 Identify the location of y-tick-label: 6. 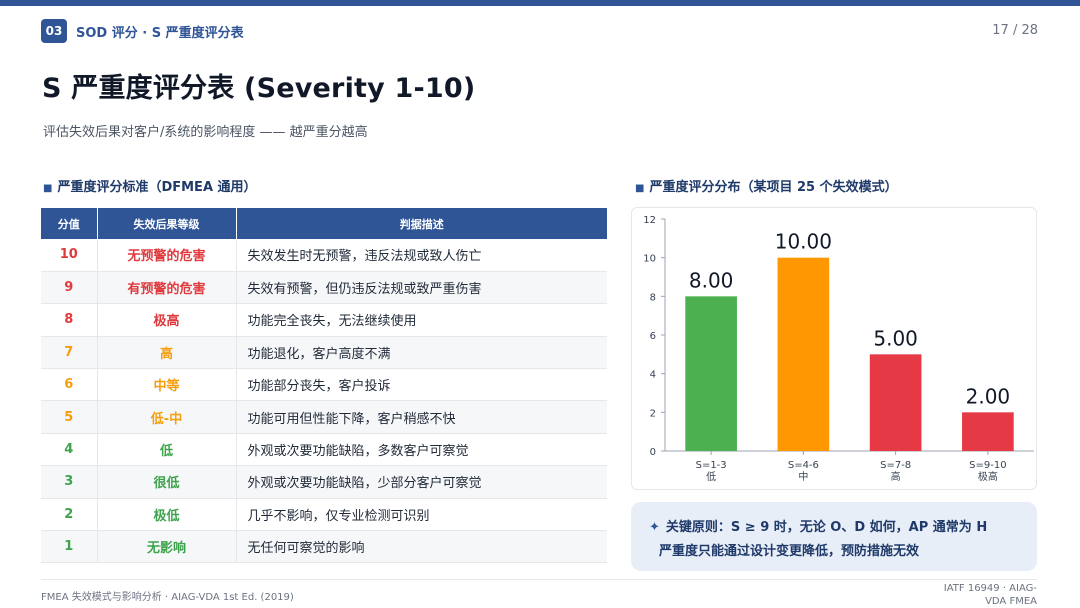
(653, 336).